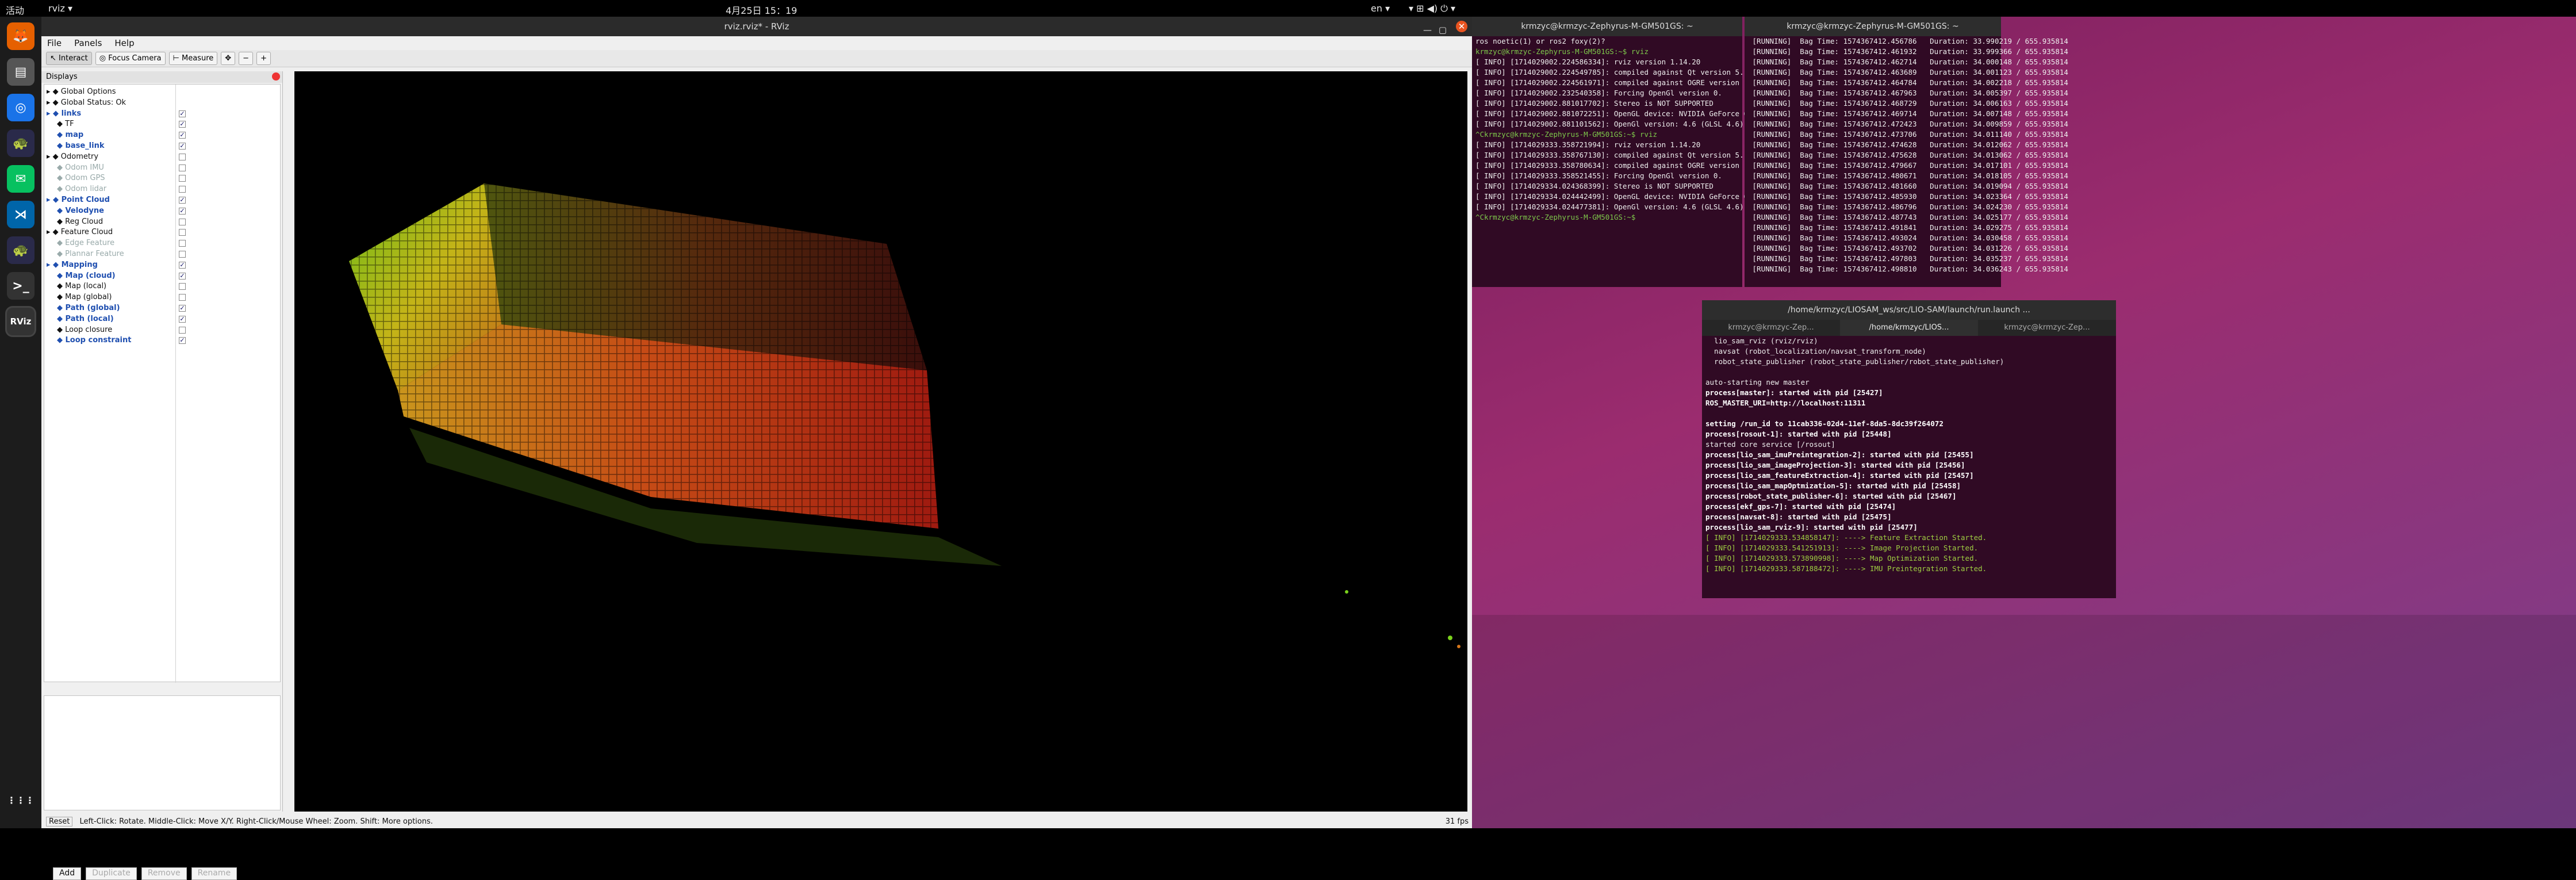 The height and width of the screenshot is (880, 2576). I want to click on files-icon: ▤, so click(20, 72).